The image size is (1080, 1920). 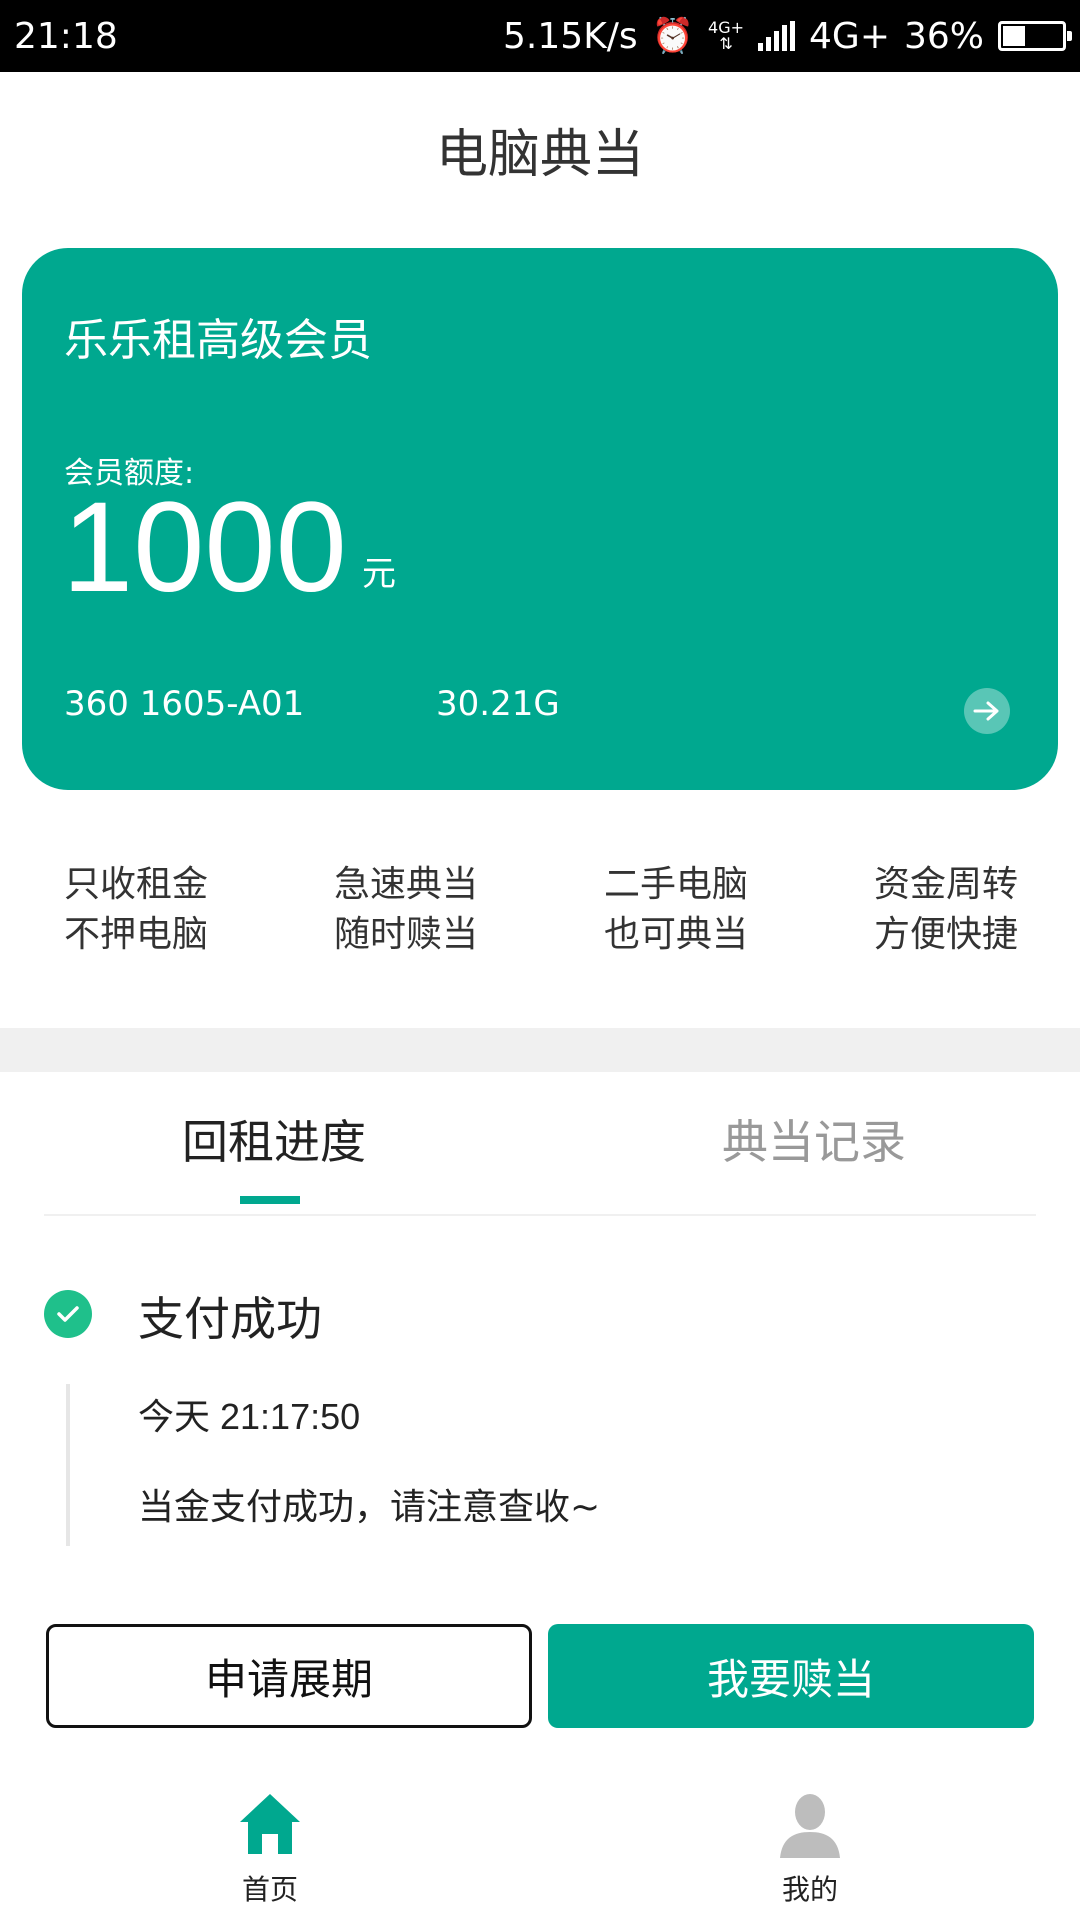 I want to click on redeem-button: 我要赎当, so click(x=791, y=1676).